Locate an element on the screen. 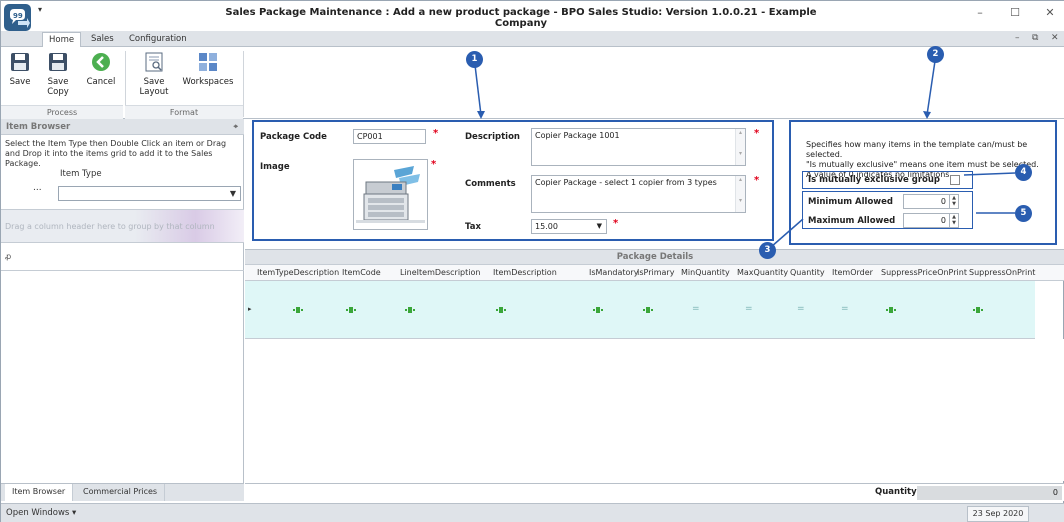 The width and height of the screenshot is (1064, 522). col-suppress-price-on-print: SuppressPriceOnPrint is located at coordinates (924, 272).